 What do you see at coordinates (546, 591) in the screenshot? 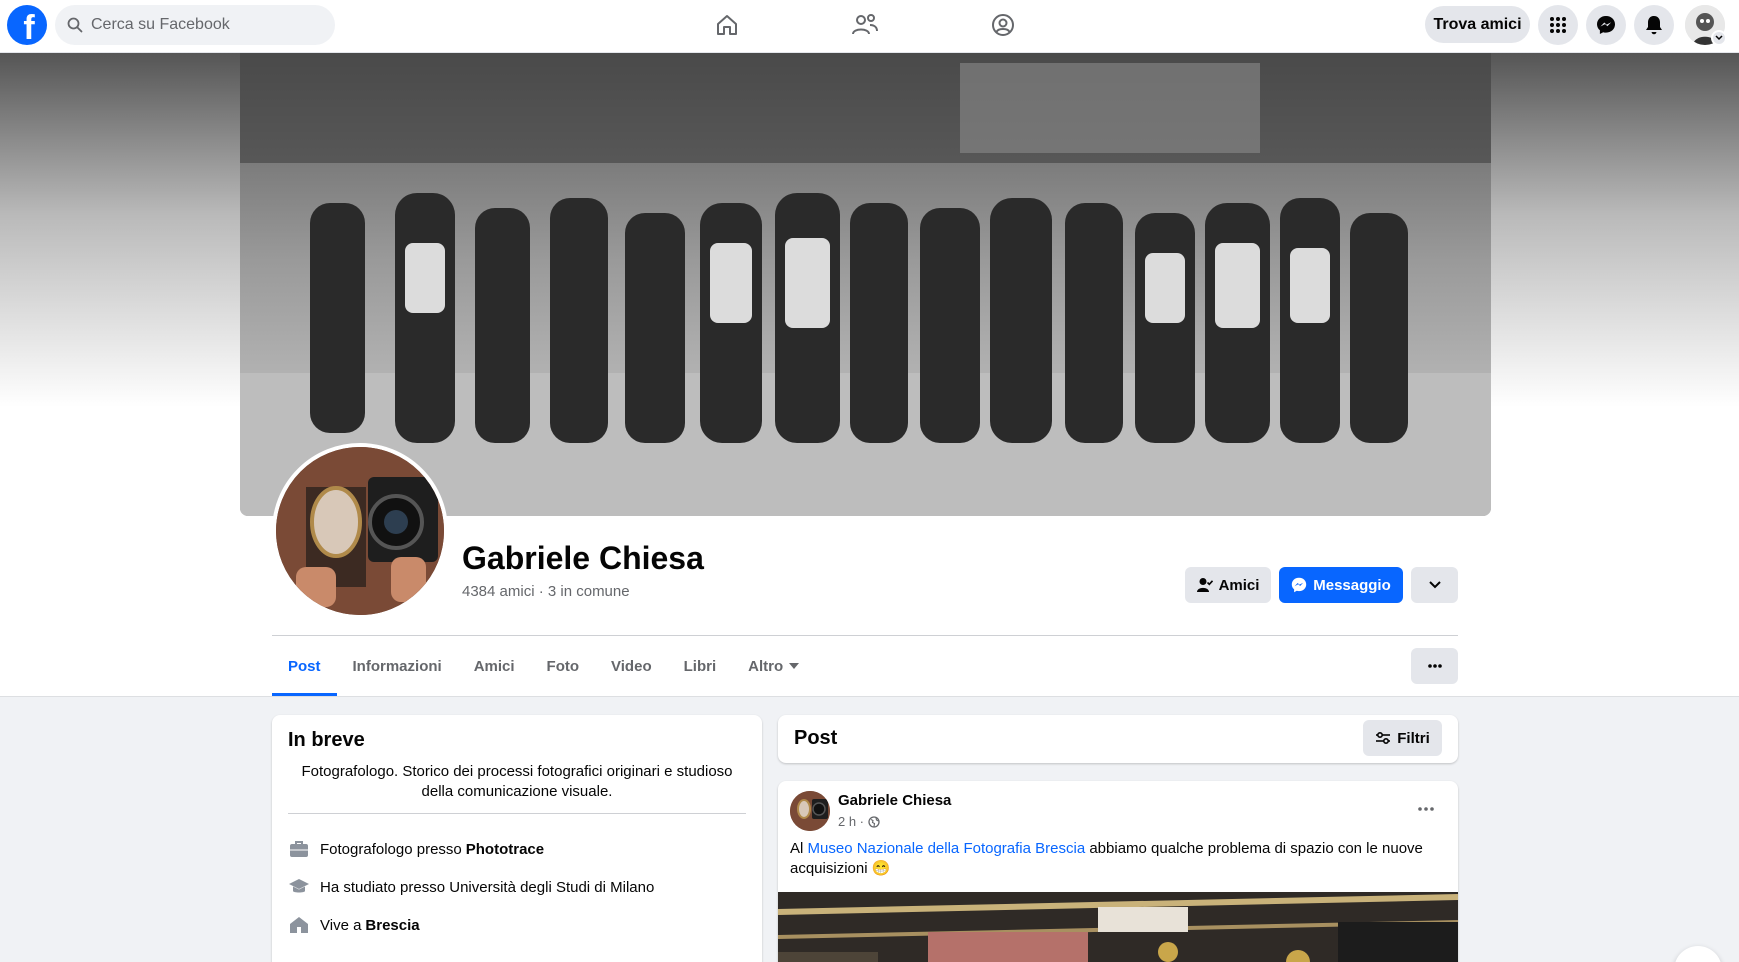
I see `friends-count: 4384 amici · 3 in comune` at bounding box center [546, 591].